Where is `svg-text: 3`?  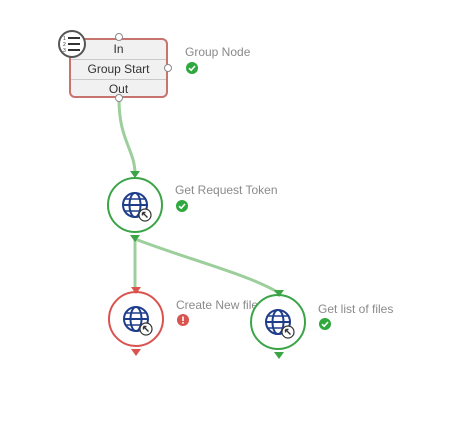 svg-text: 3 is located at coordinates (64, 51).